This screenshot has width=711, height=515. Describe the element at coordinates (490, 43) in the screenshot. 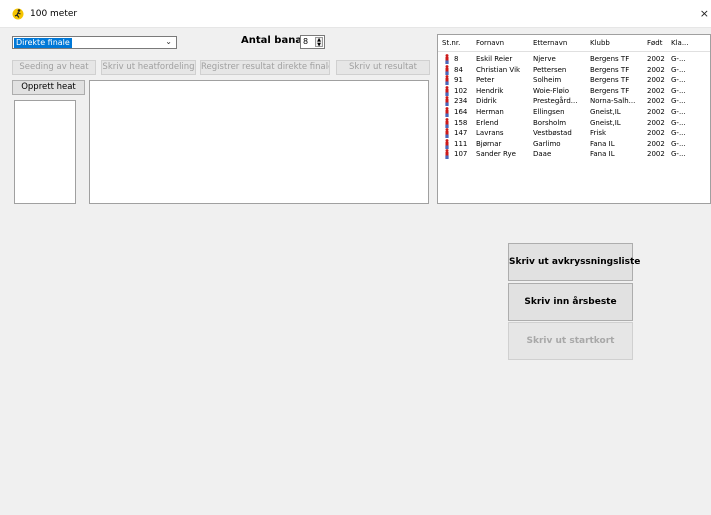

I see `column-header-firstname: Fornavn` at that location.